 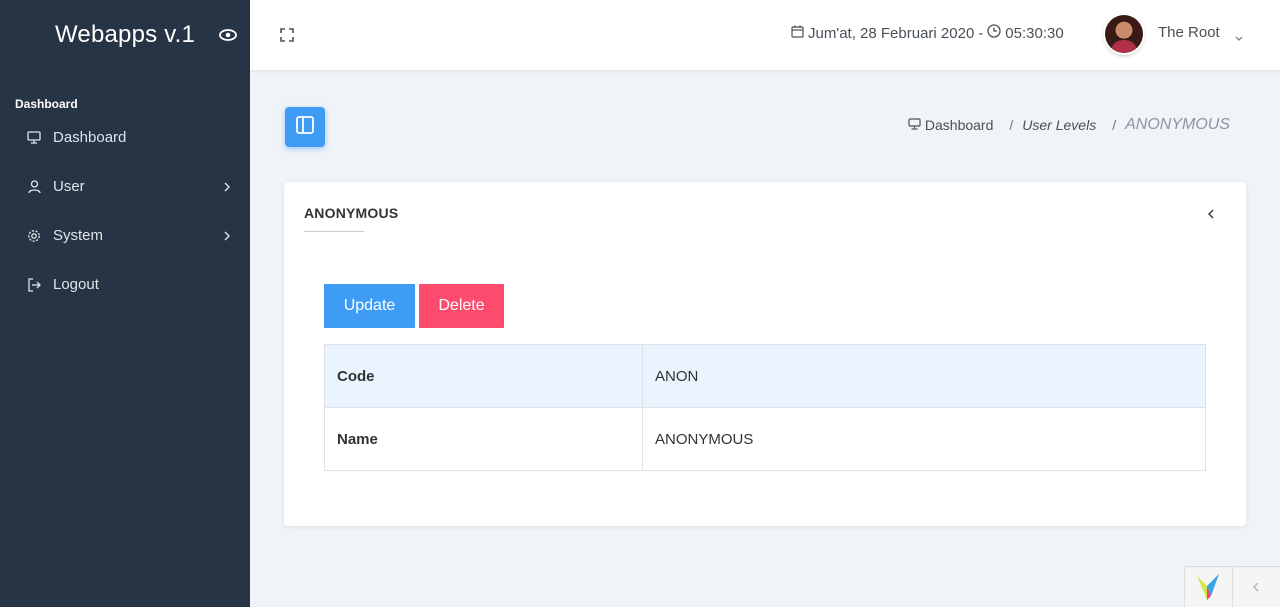 I want to click on row-value: ANON, so click(x=924, y=376).